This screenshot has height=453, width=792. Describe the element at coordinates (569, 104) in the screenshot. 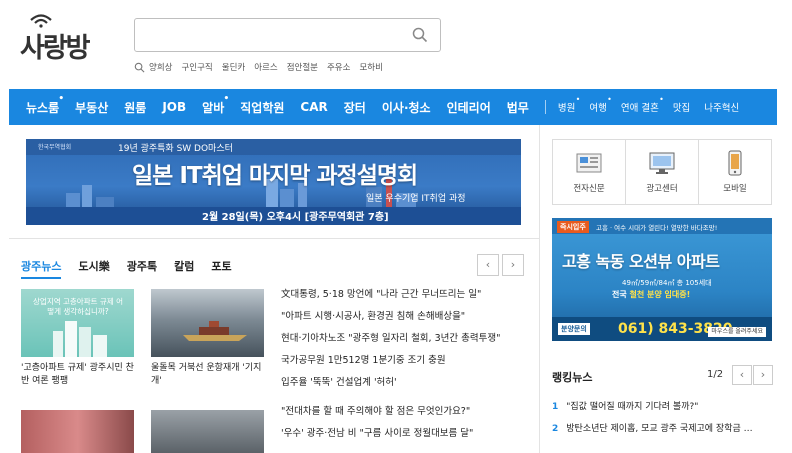

I see `nav-sub-hospital: 병원 •` at that location.